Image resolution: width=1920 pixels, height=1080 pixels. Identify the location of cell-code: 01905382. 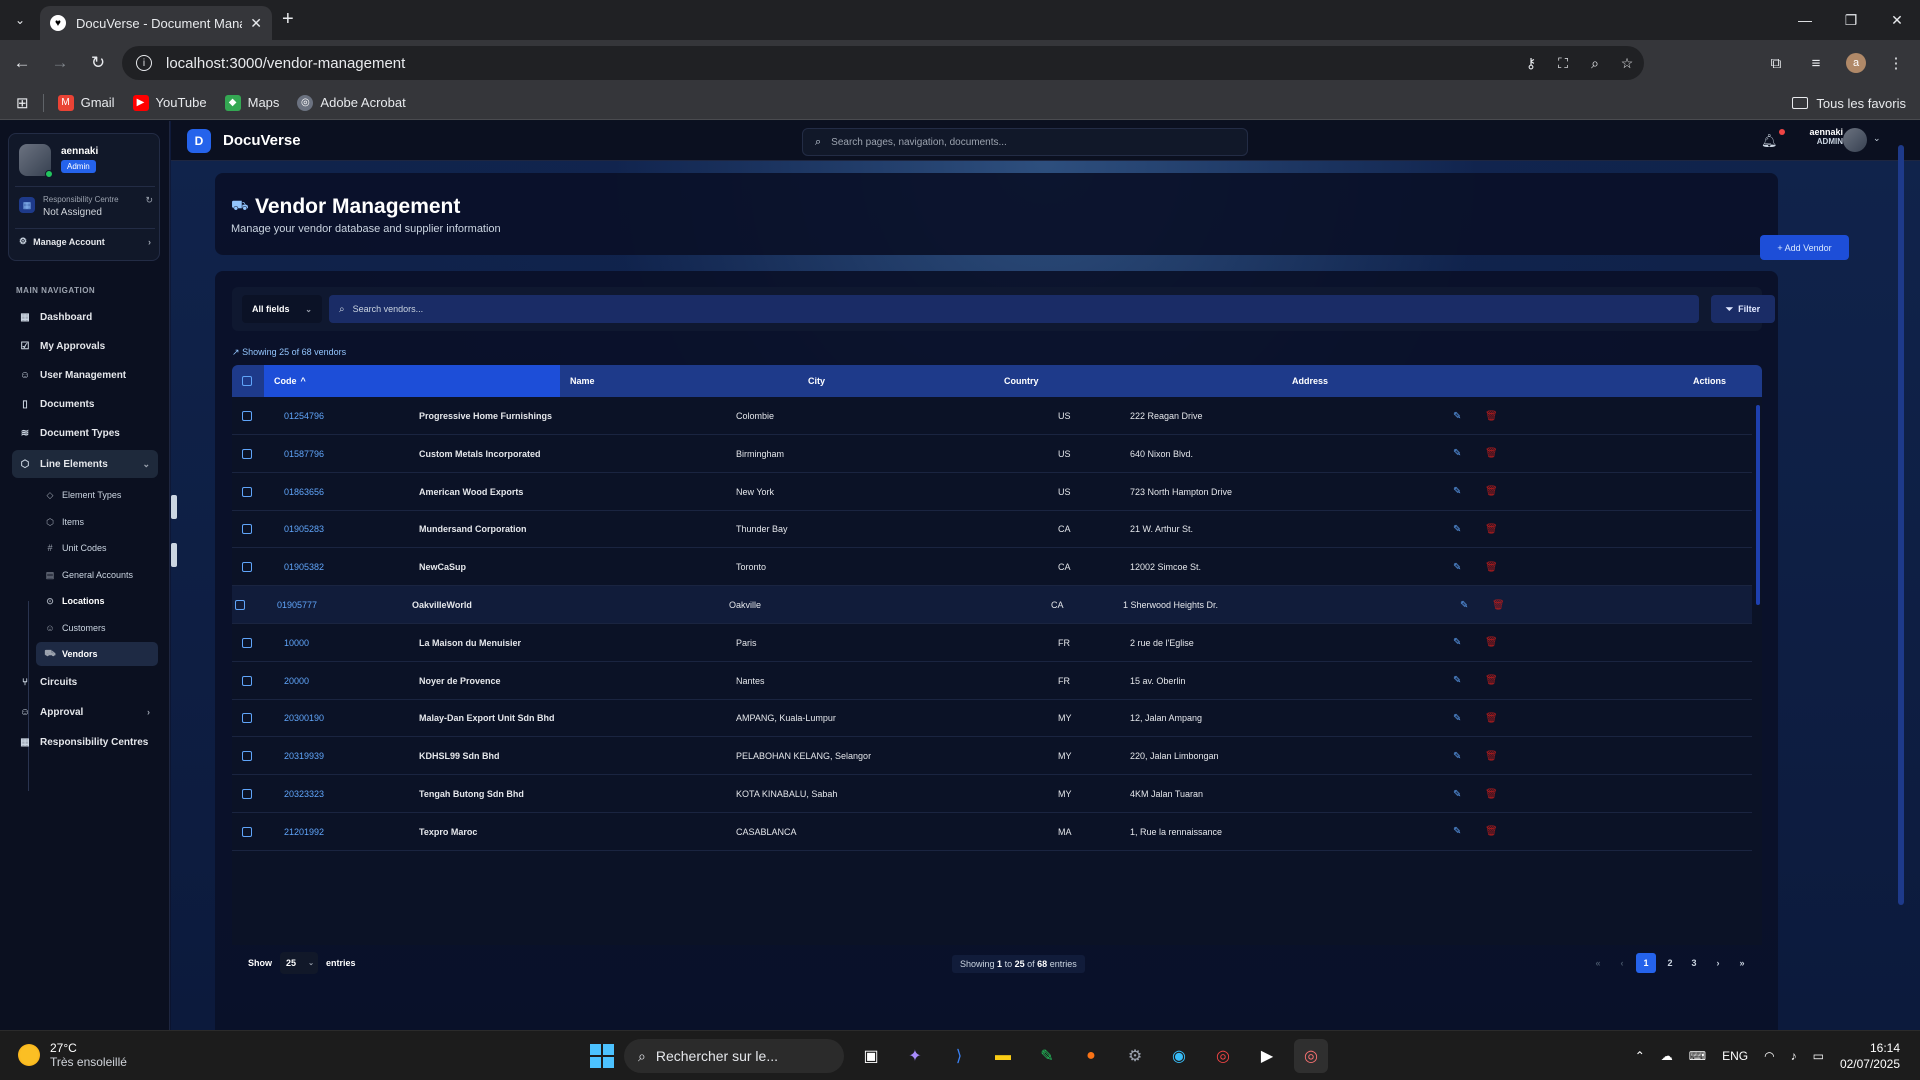
(304, 567).